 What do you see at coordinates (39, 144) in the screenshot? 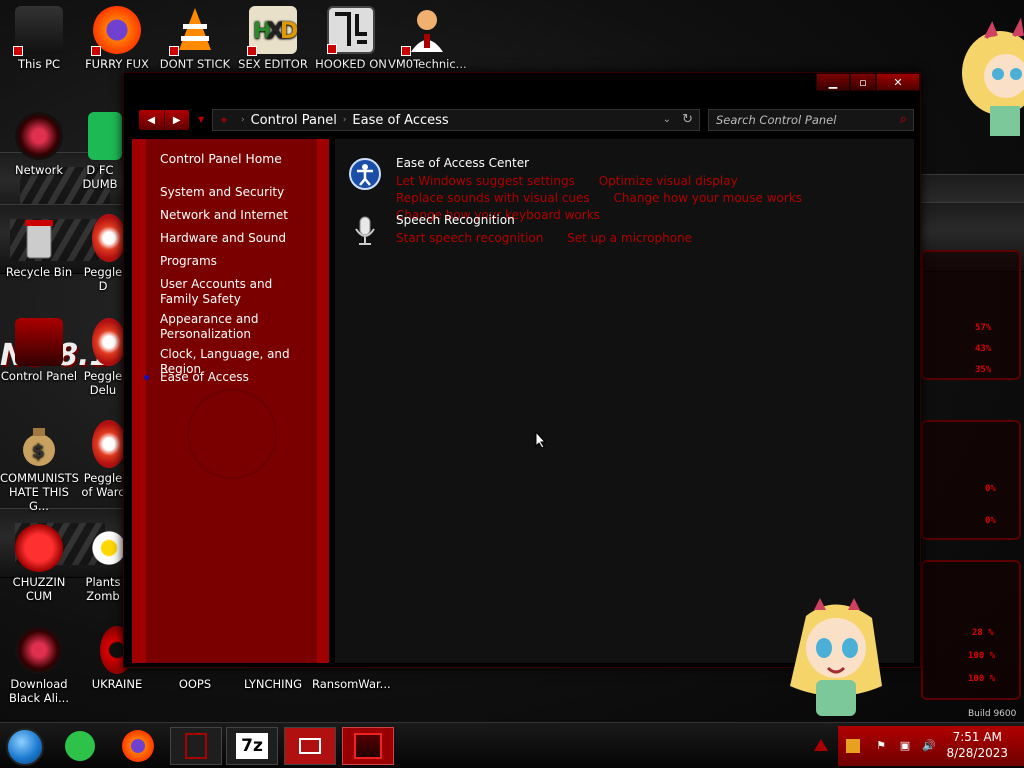
I see `desktop-icon-network: Network` at bounding box center [39, 144].